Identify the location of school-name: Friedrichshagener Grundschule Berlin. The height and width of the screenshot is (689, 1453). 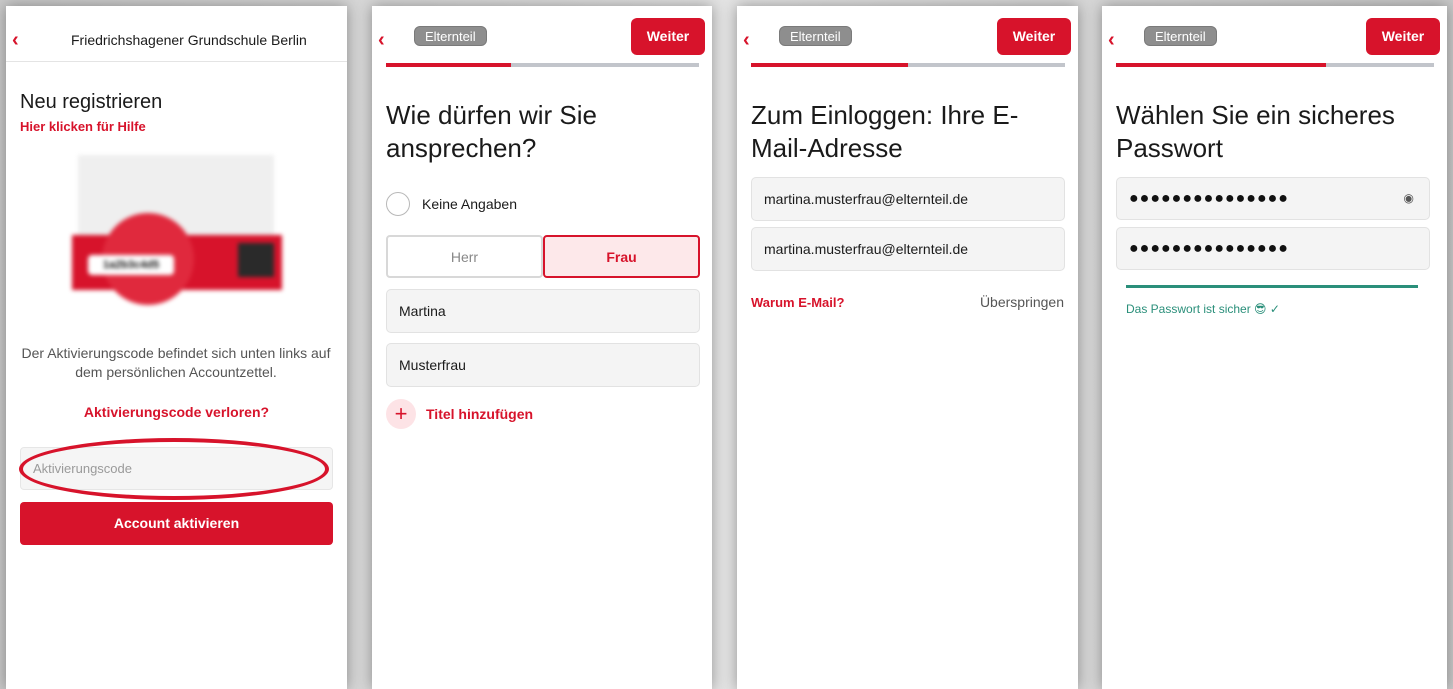
(189, 40).